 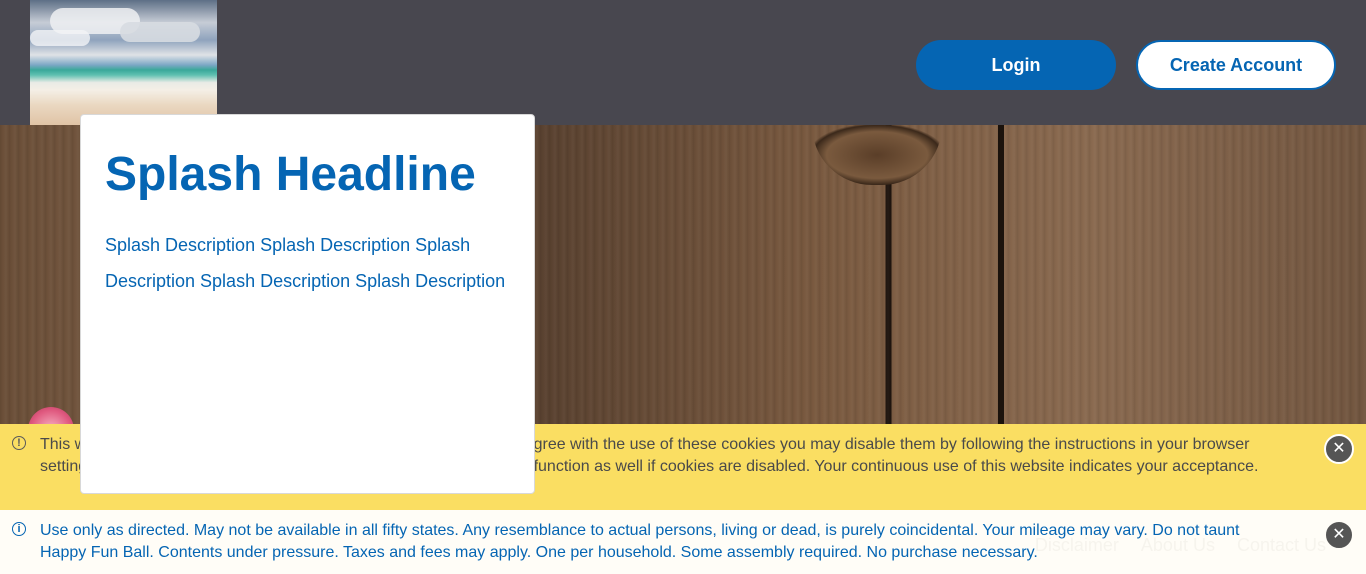 What do you see at coordinates (19, 443) in the screenshot?
I see `info-icon: !` at bounding box center [19, 443].